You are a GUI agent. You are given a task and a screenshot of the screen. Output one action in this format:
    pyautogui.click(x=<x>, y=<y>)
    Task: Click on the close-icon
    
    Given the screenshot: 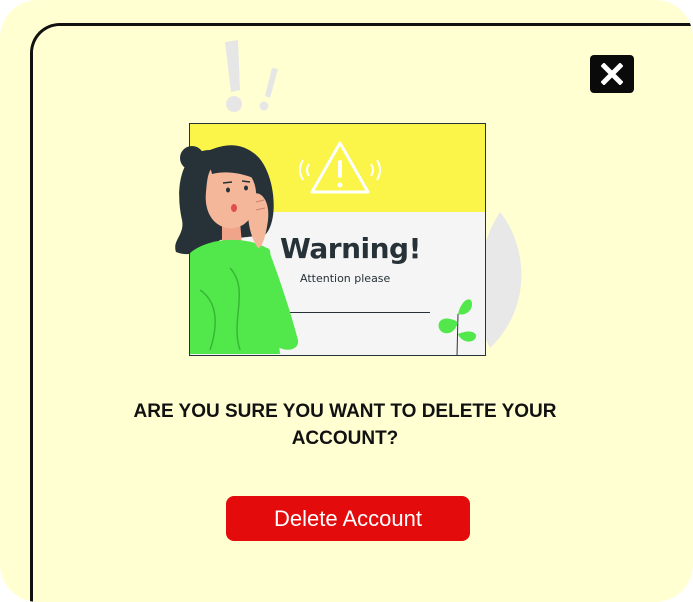 What is the action you would take?
    pyautogui.click(x=612, y=74)
    